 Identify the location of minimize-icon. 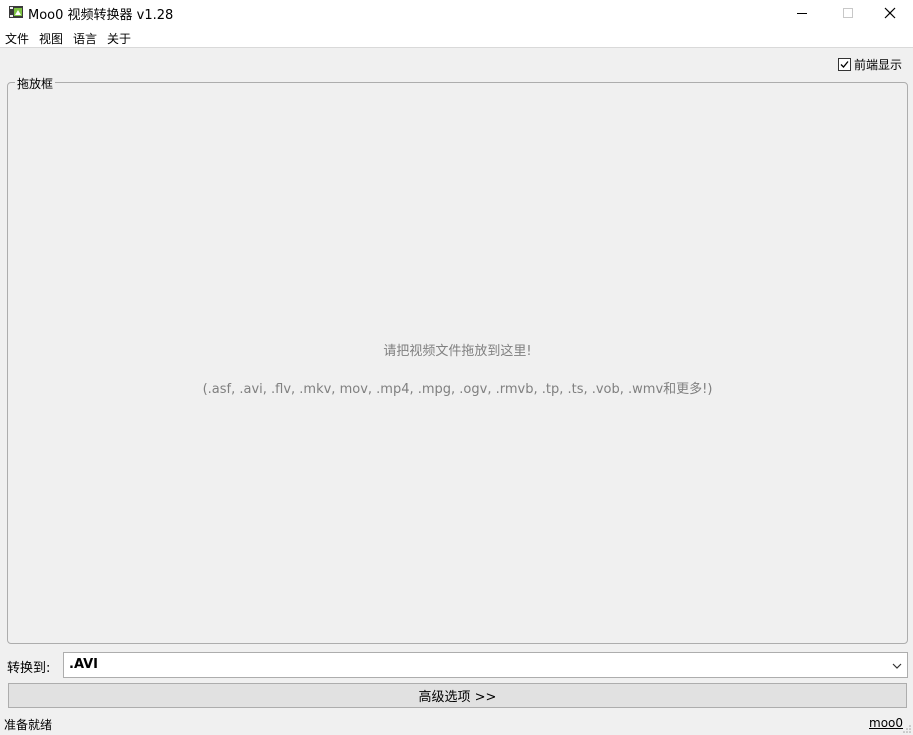
(802, 13).